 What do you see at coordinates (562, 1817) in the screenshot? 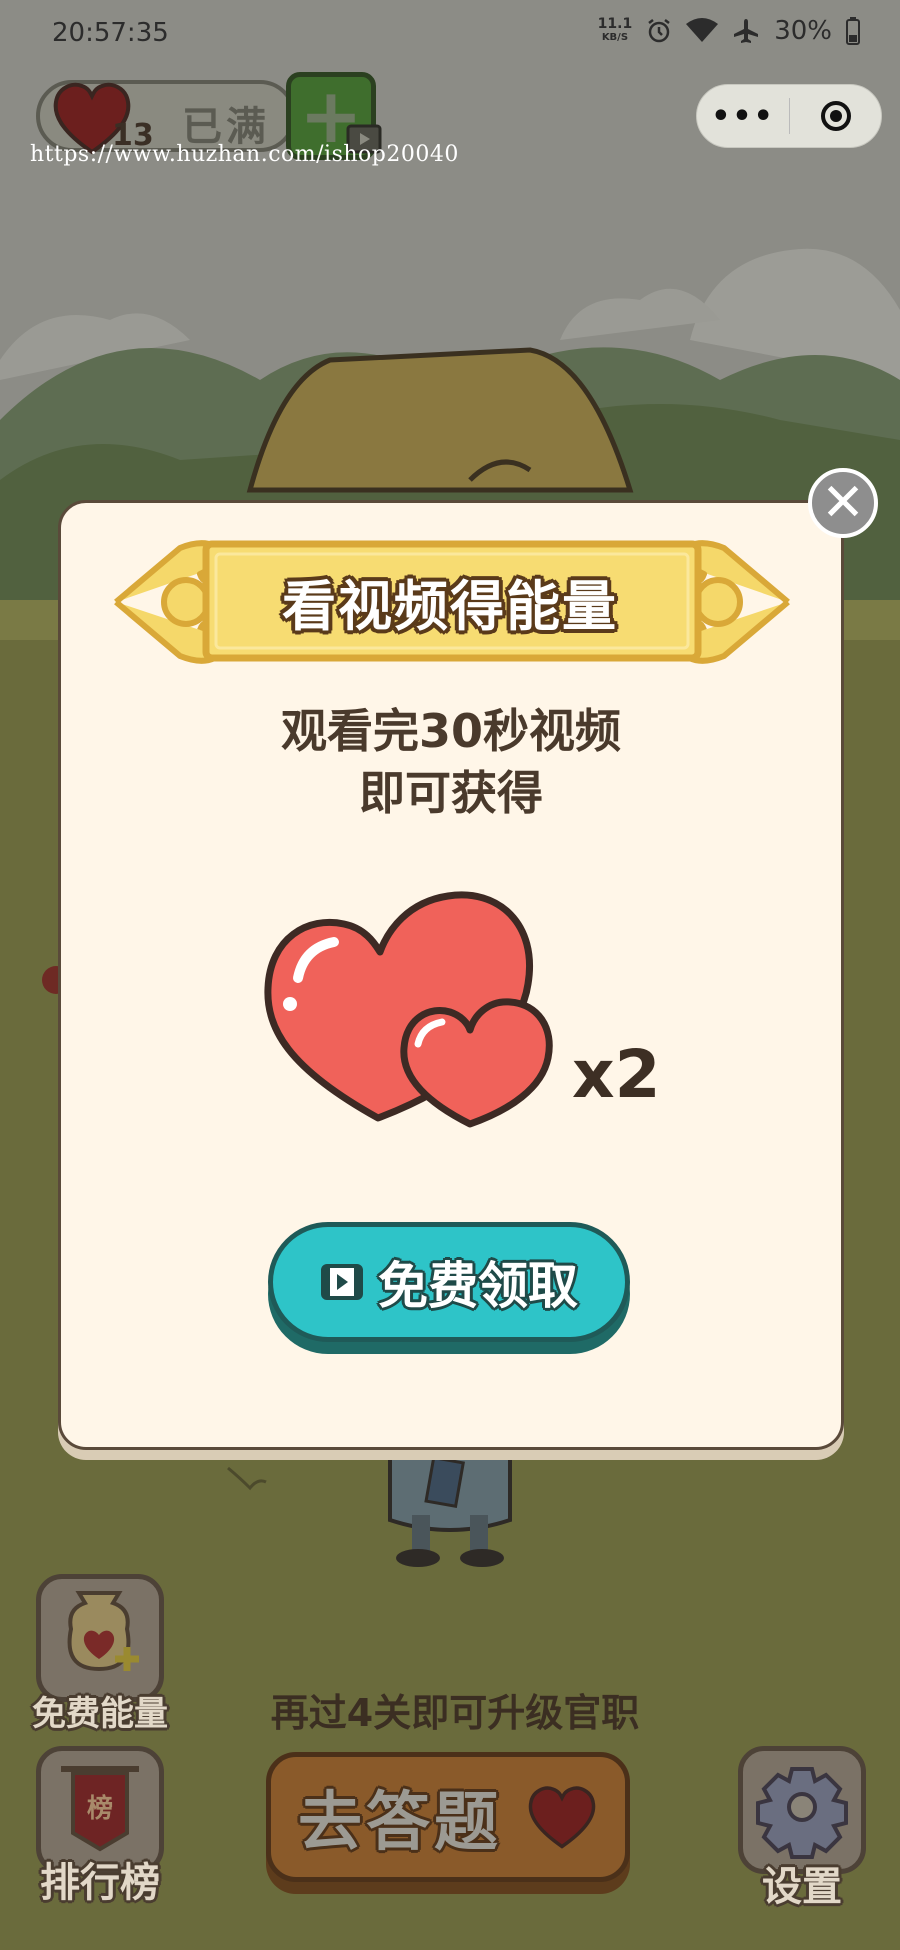
I see `heart-icon` at bounding box center [562, 1817].